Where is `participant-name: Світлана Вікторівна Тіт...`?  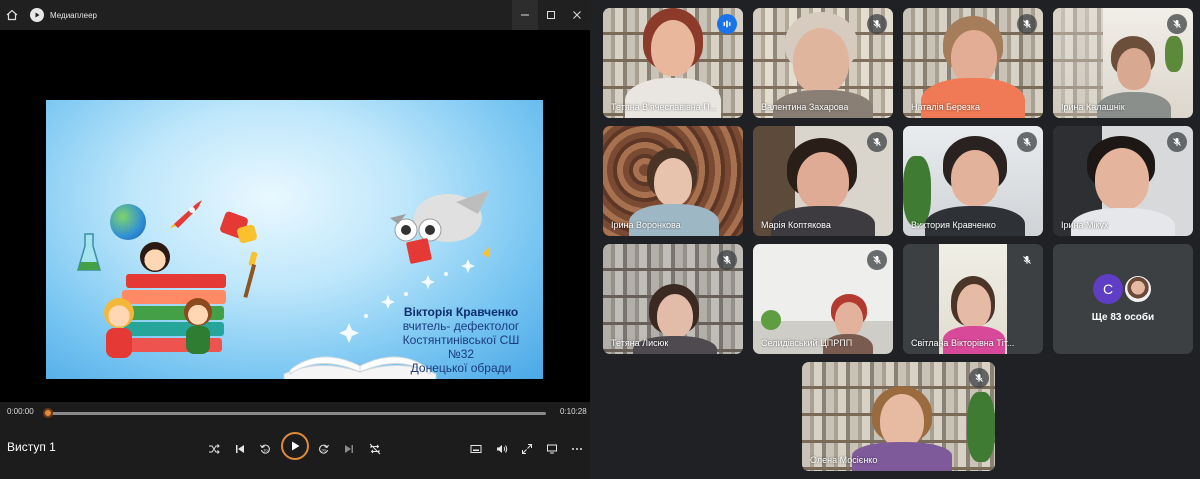
participant-name: Світлана Вікторівна Тіт... is located at coordinates (963, 343).